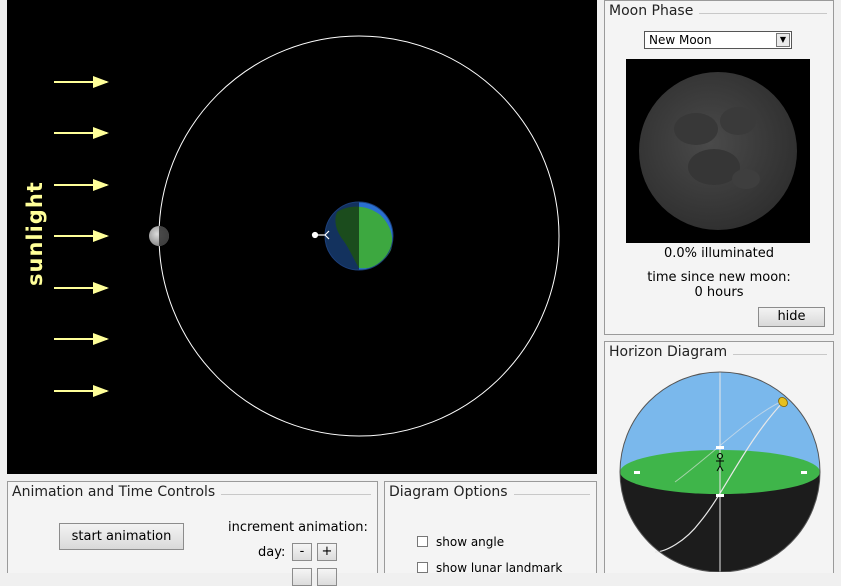  What do you see at coordinates (117, 492) in the screenshot?
I see `animation-title: Animation and Time Controls` at bounding box center [117, 492].